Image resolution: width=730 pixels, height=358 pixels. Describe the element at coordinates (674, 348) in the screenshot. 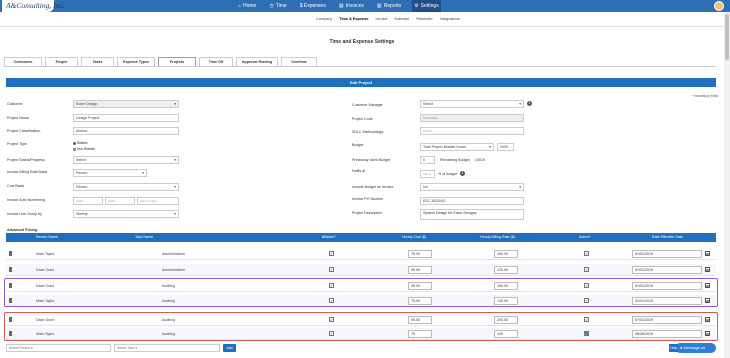

I see `help-button: Help` at that location.